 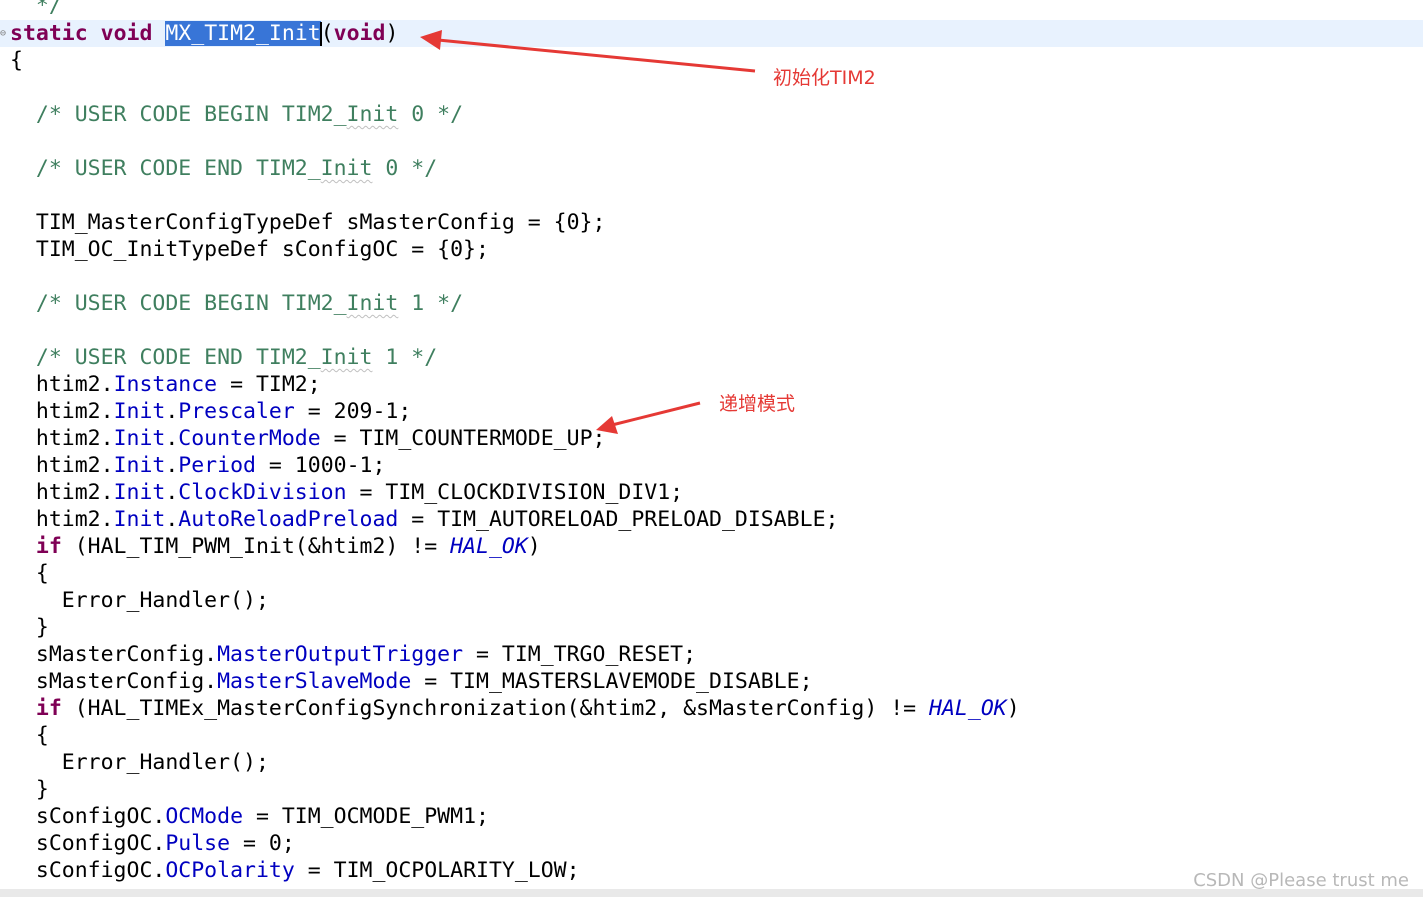 I want to click on arrow-line-init, so click(x=596, y=55).